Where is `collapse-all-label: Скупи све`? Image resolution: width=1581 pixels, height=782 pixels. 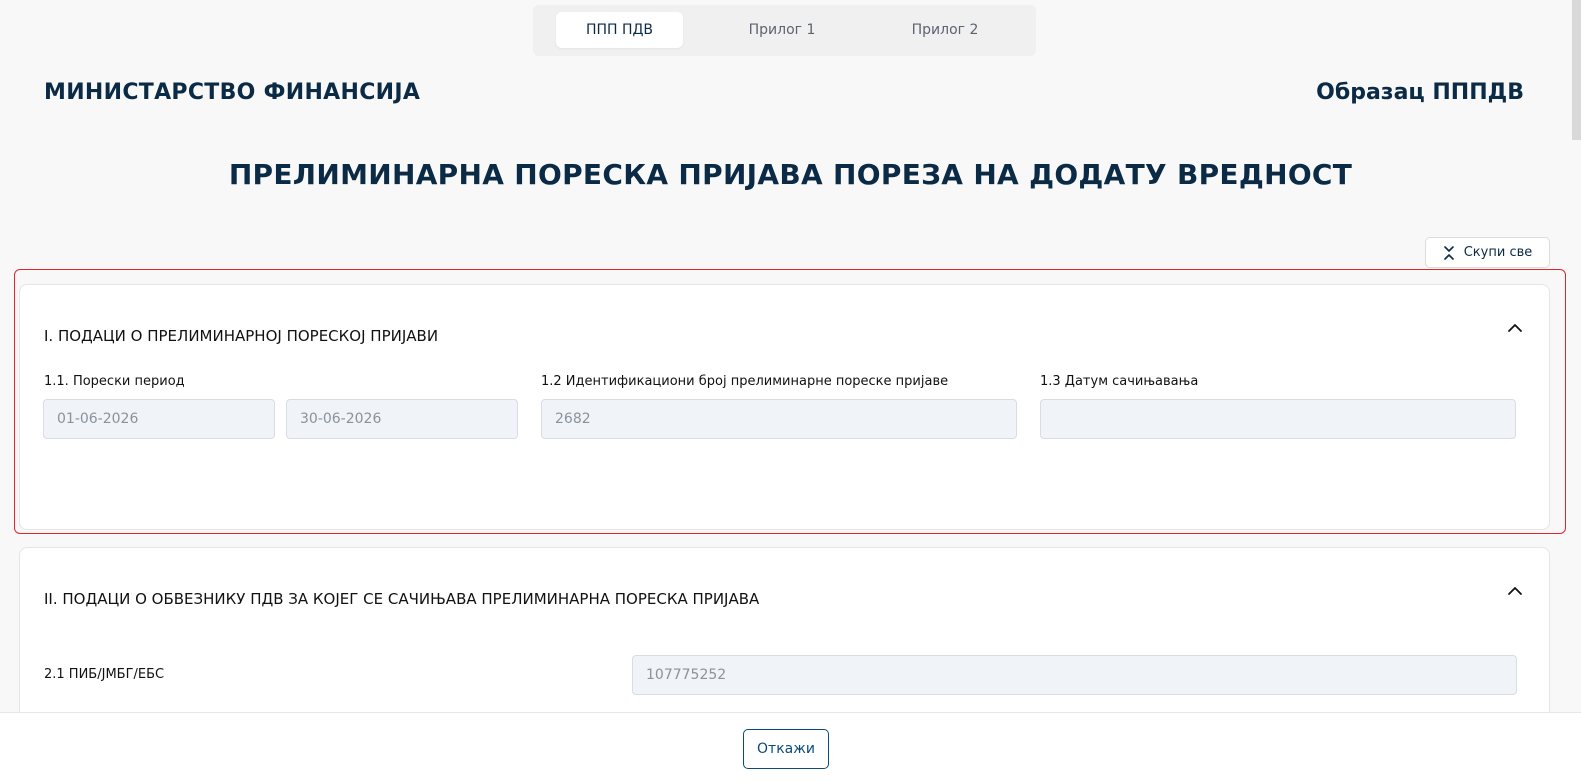
collapse-all-label: Скупи све is located at coordinates (1498, 252).